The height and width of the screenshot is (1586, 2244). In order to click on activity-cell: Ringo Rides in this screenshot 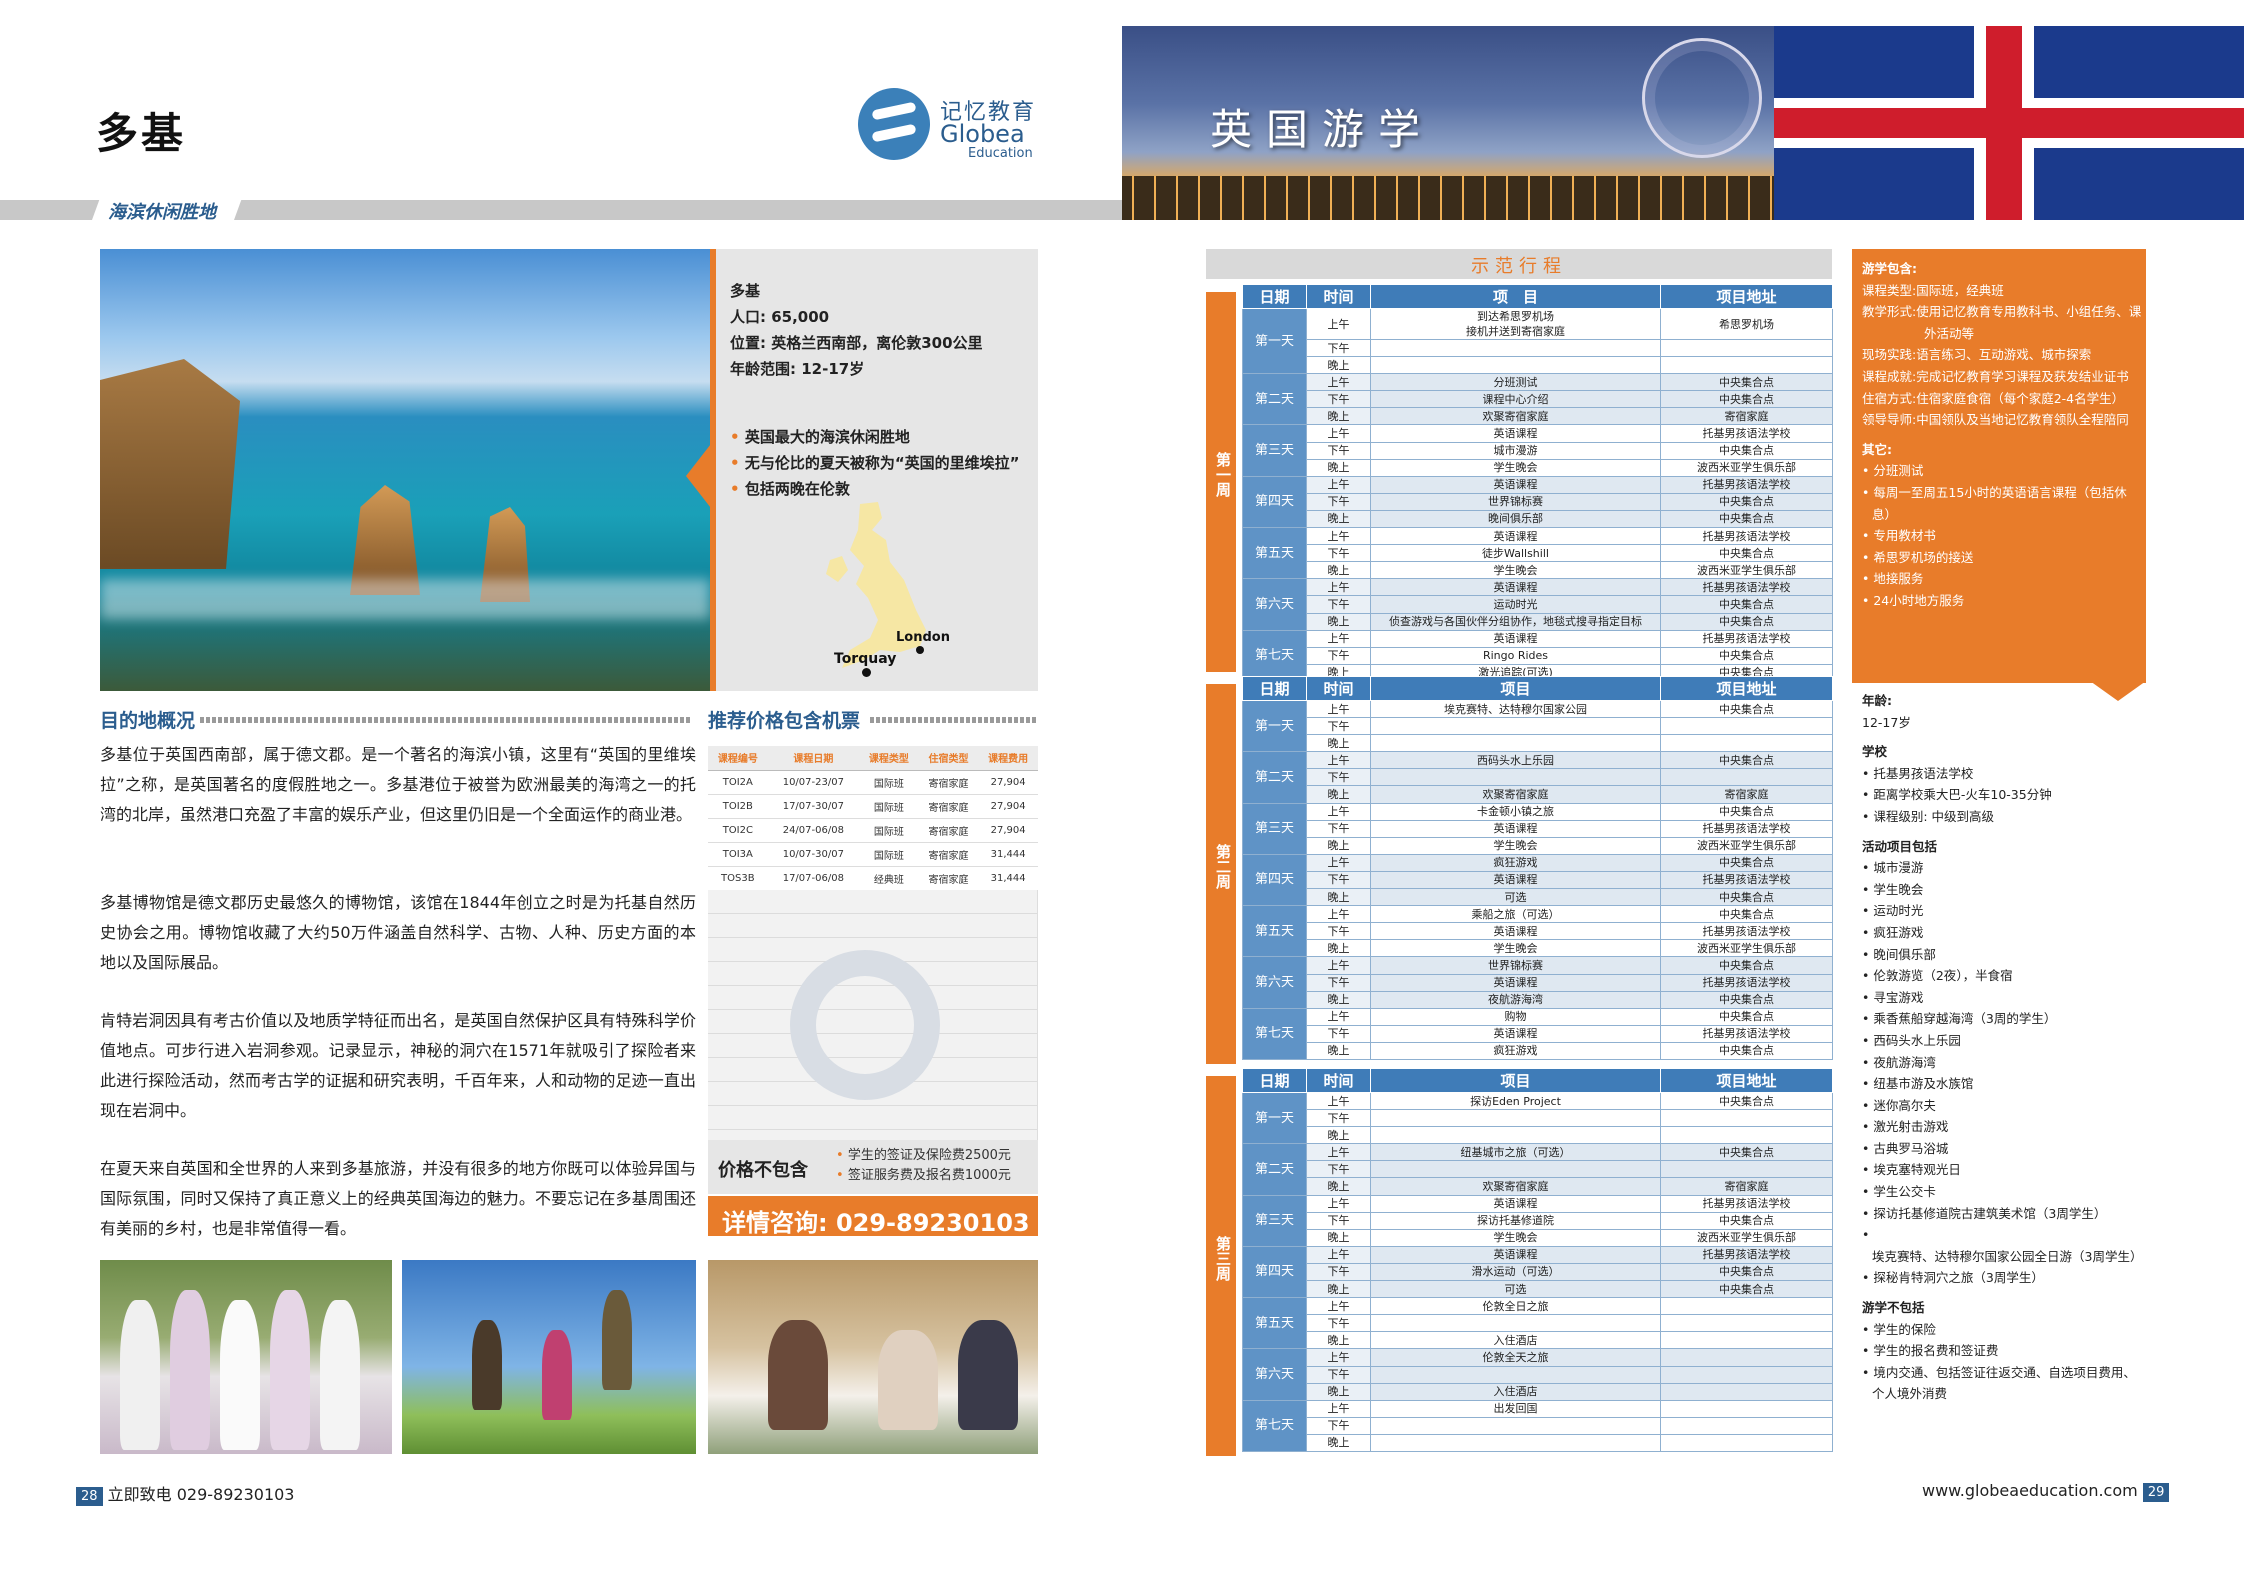, I will do `click(1515, 655)`.